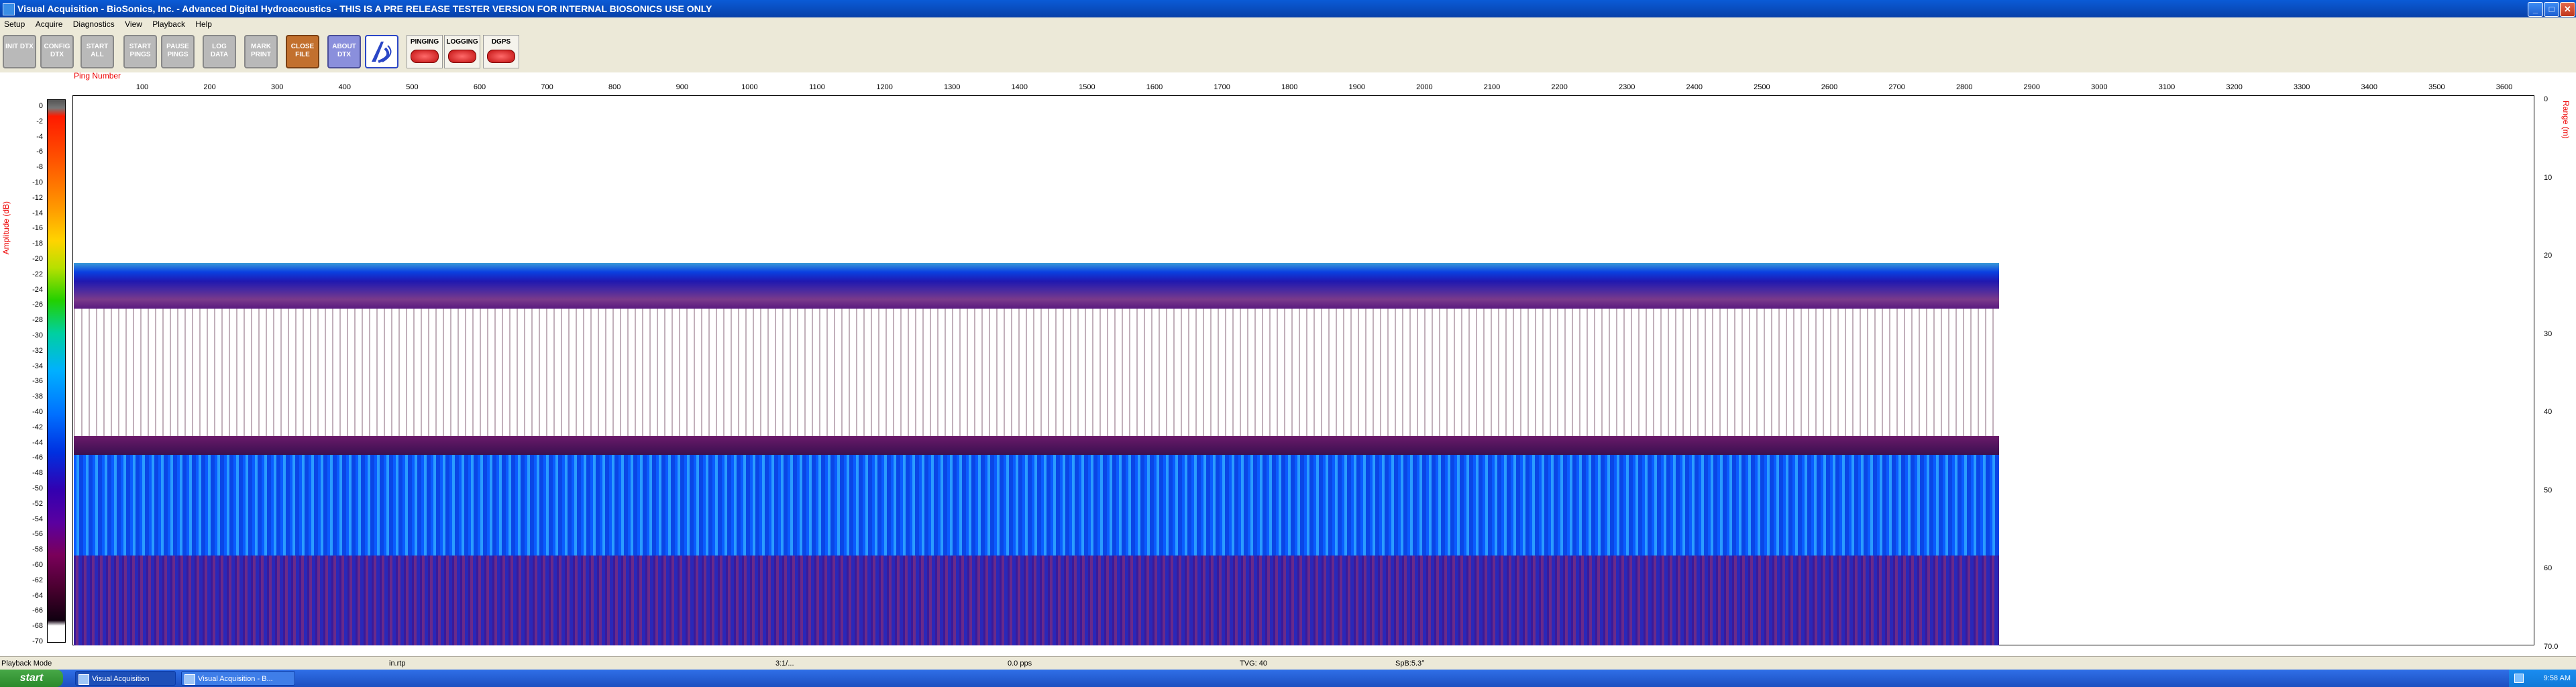 The width and height of the screenshot is (2576, 687). Describe the element at coordinates (1019, 87) in the screenshot. I see `ping-tick: 1400` at that location.